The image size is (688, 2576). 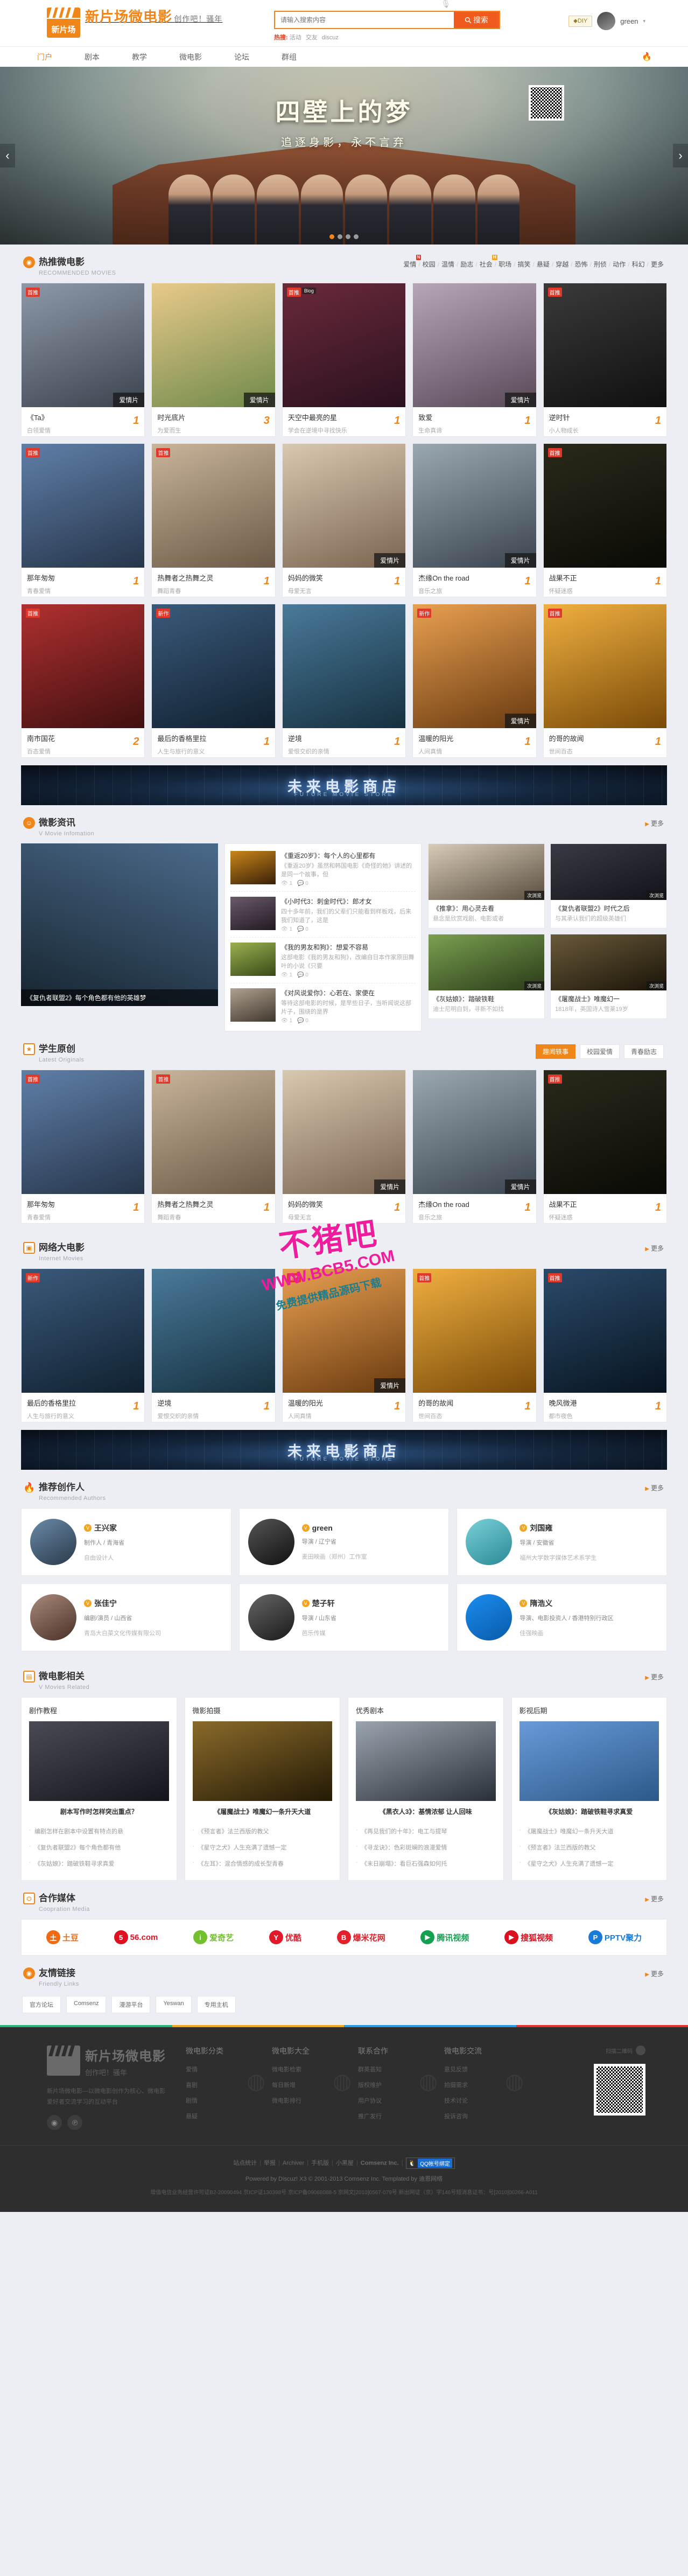 What do you see at coordinates (562, 264) in the screenshot?
I see `category-8: 穿越` at bounding box center [562, 264].